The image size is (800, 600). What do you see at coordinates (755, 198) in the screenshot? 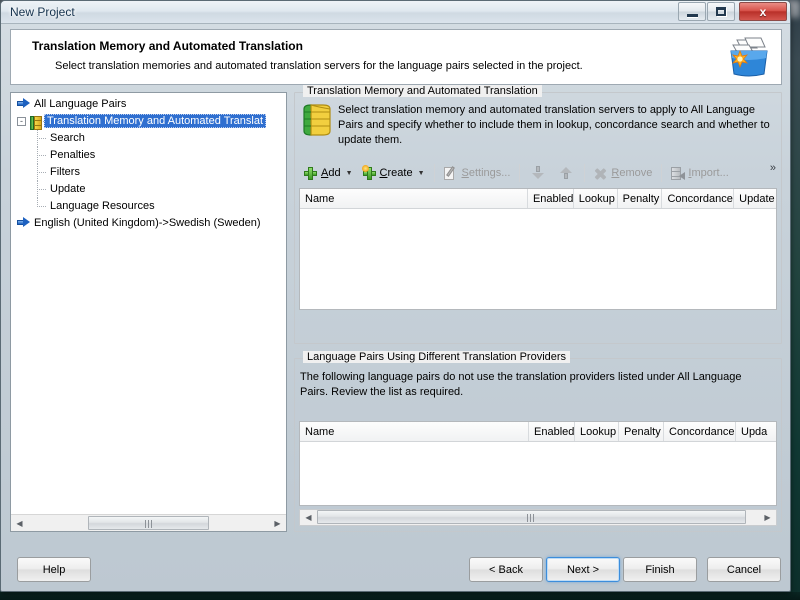
I see `column-header-update: Update` at bounding box center [755, 198].